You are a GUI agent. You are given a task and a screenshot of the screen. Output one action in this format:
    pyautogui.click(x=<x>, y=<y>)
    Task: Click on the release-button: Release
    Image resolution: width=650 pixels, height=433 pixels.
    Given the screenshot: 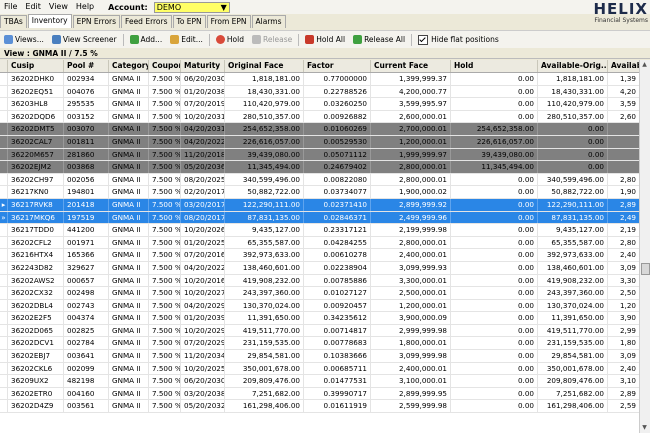 What is the action you would take?
    pyautogui.click(x=272, y=39)
    